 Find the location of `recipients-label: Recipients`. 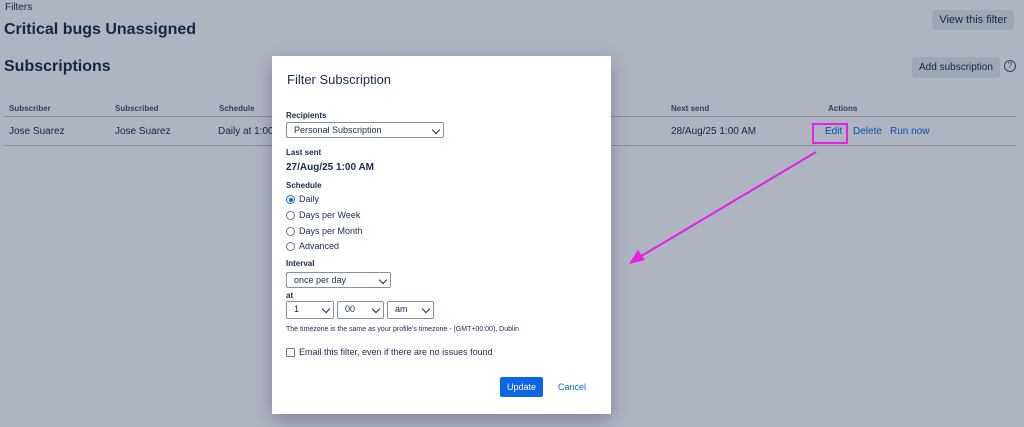

recipients-label: Recipients is located at coordinates (306, 115).